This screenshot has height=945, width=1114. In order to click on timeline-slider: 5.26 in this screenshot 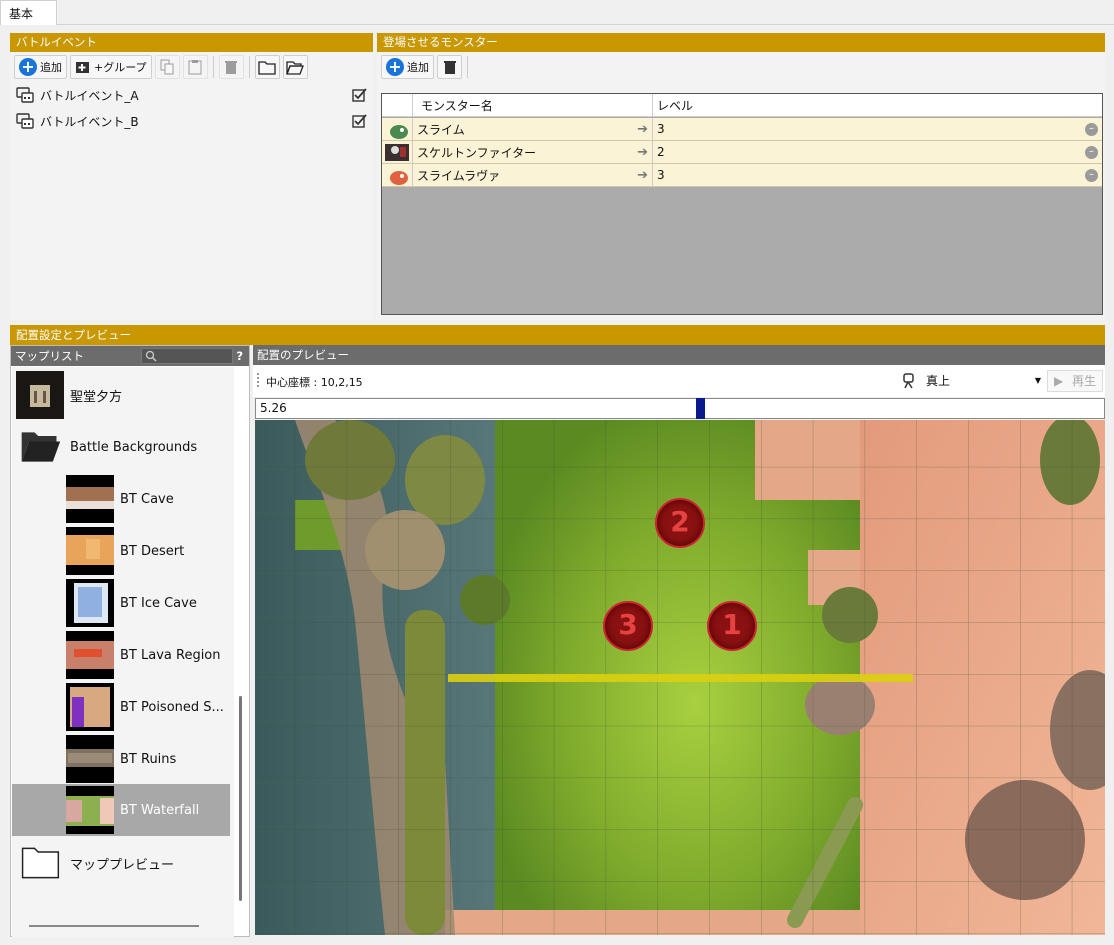, I will do `click(680, 408)`.